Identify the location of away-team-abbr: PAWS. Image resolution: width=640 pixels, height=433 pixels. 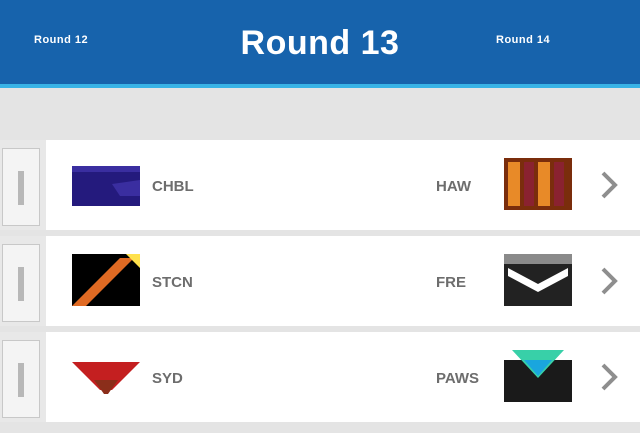
(458, 378).